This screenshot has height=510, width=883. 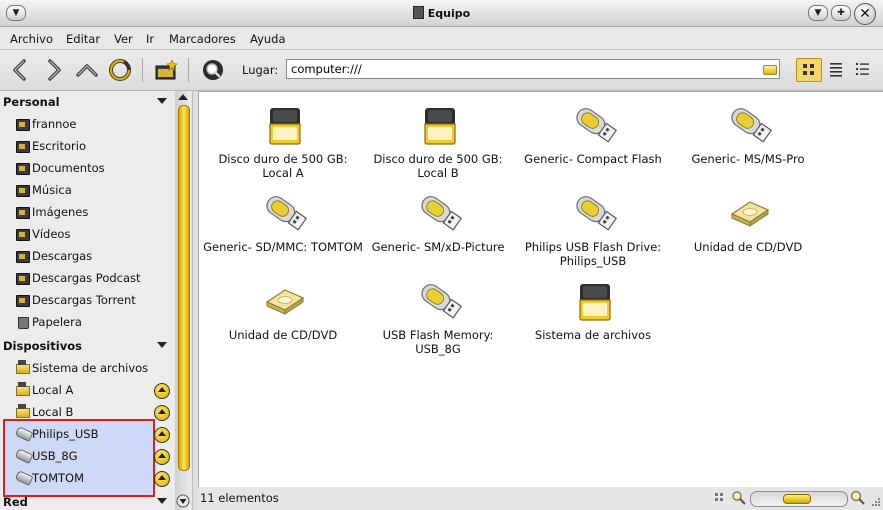 What do you see at coordinates (184, 288) in the screenshot?
I see `scrollbar-thumb` at bounding box center [184, 288].